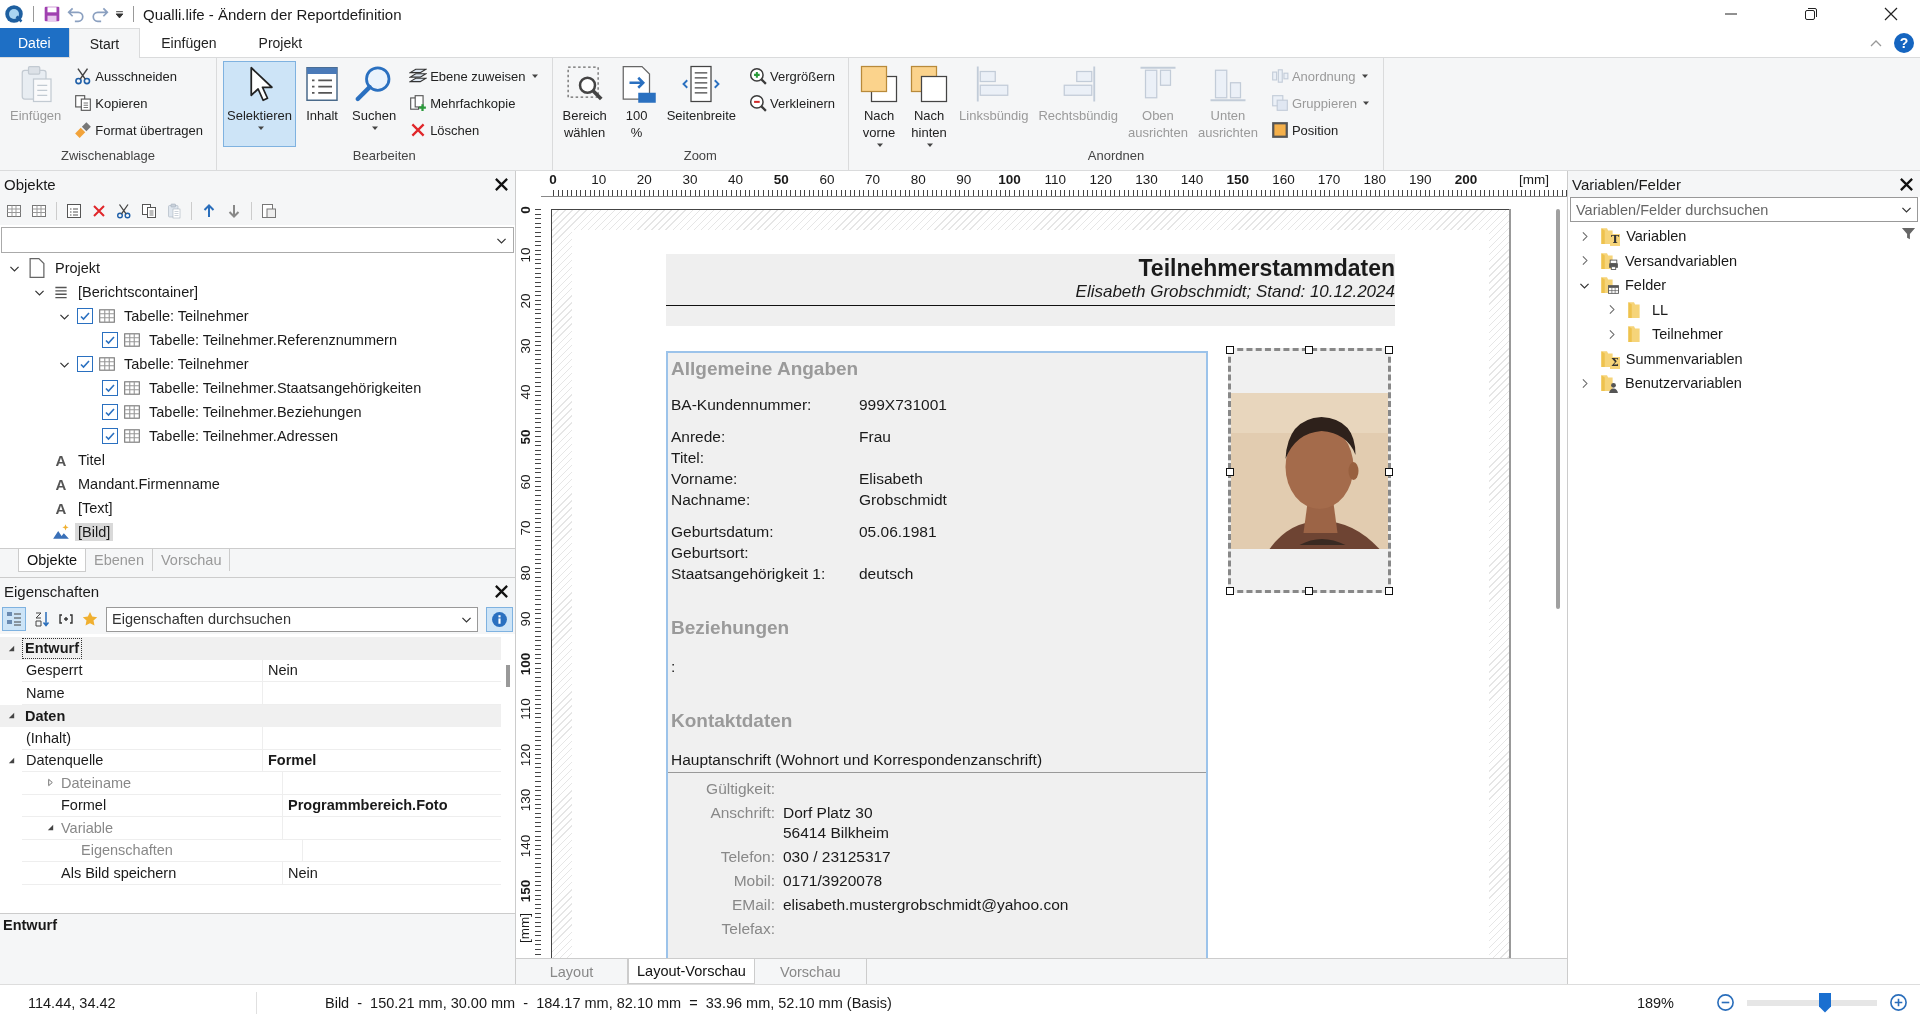 This screenshot has width=1920, height=1020. What do you see at coordinates (95, 508) in the screenshot?
I see `tree-item: [Text]` at bounding box center [95, 508].